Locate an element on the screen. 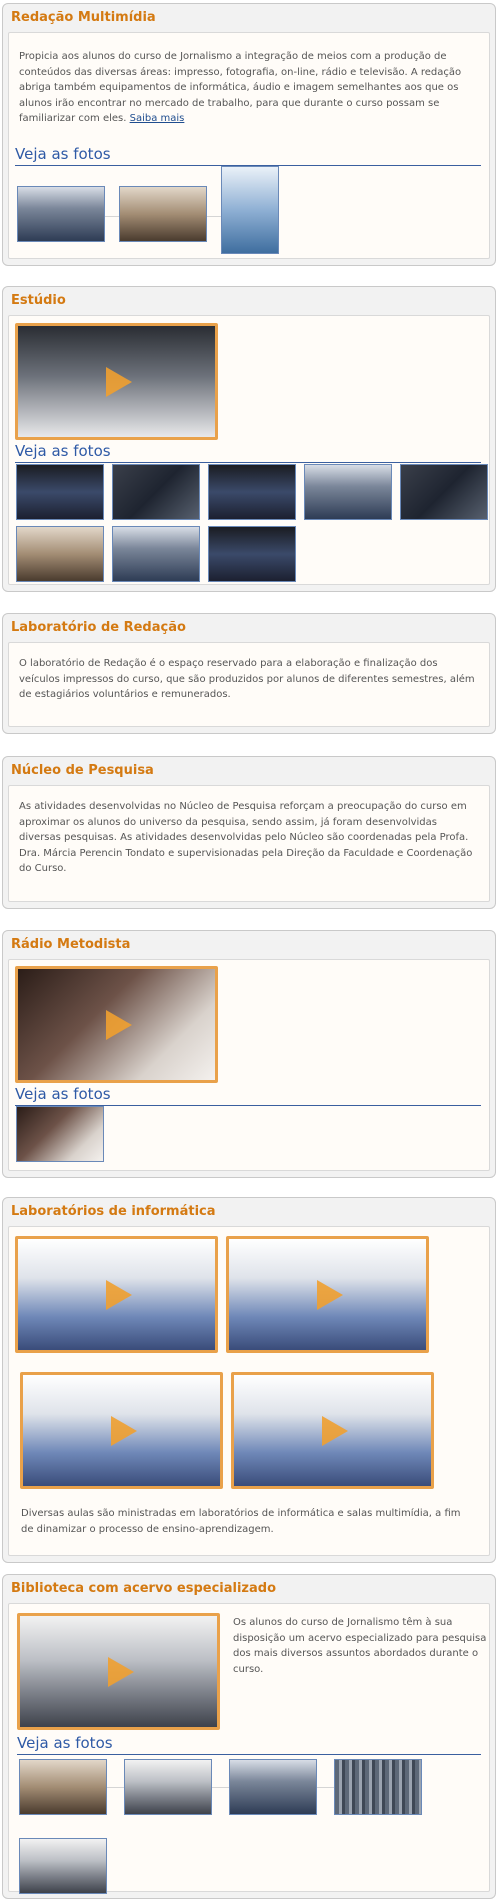  section-title: Biblioteca com acervo especializado is located at coordinates (143, 1588).